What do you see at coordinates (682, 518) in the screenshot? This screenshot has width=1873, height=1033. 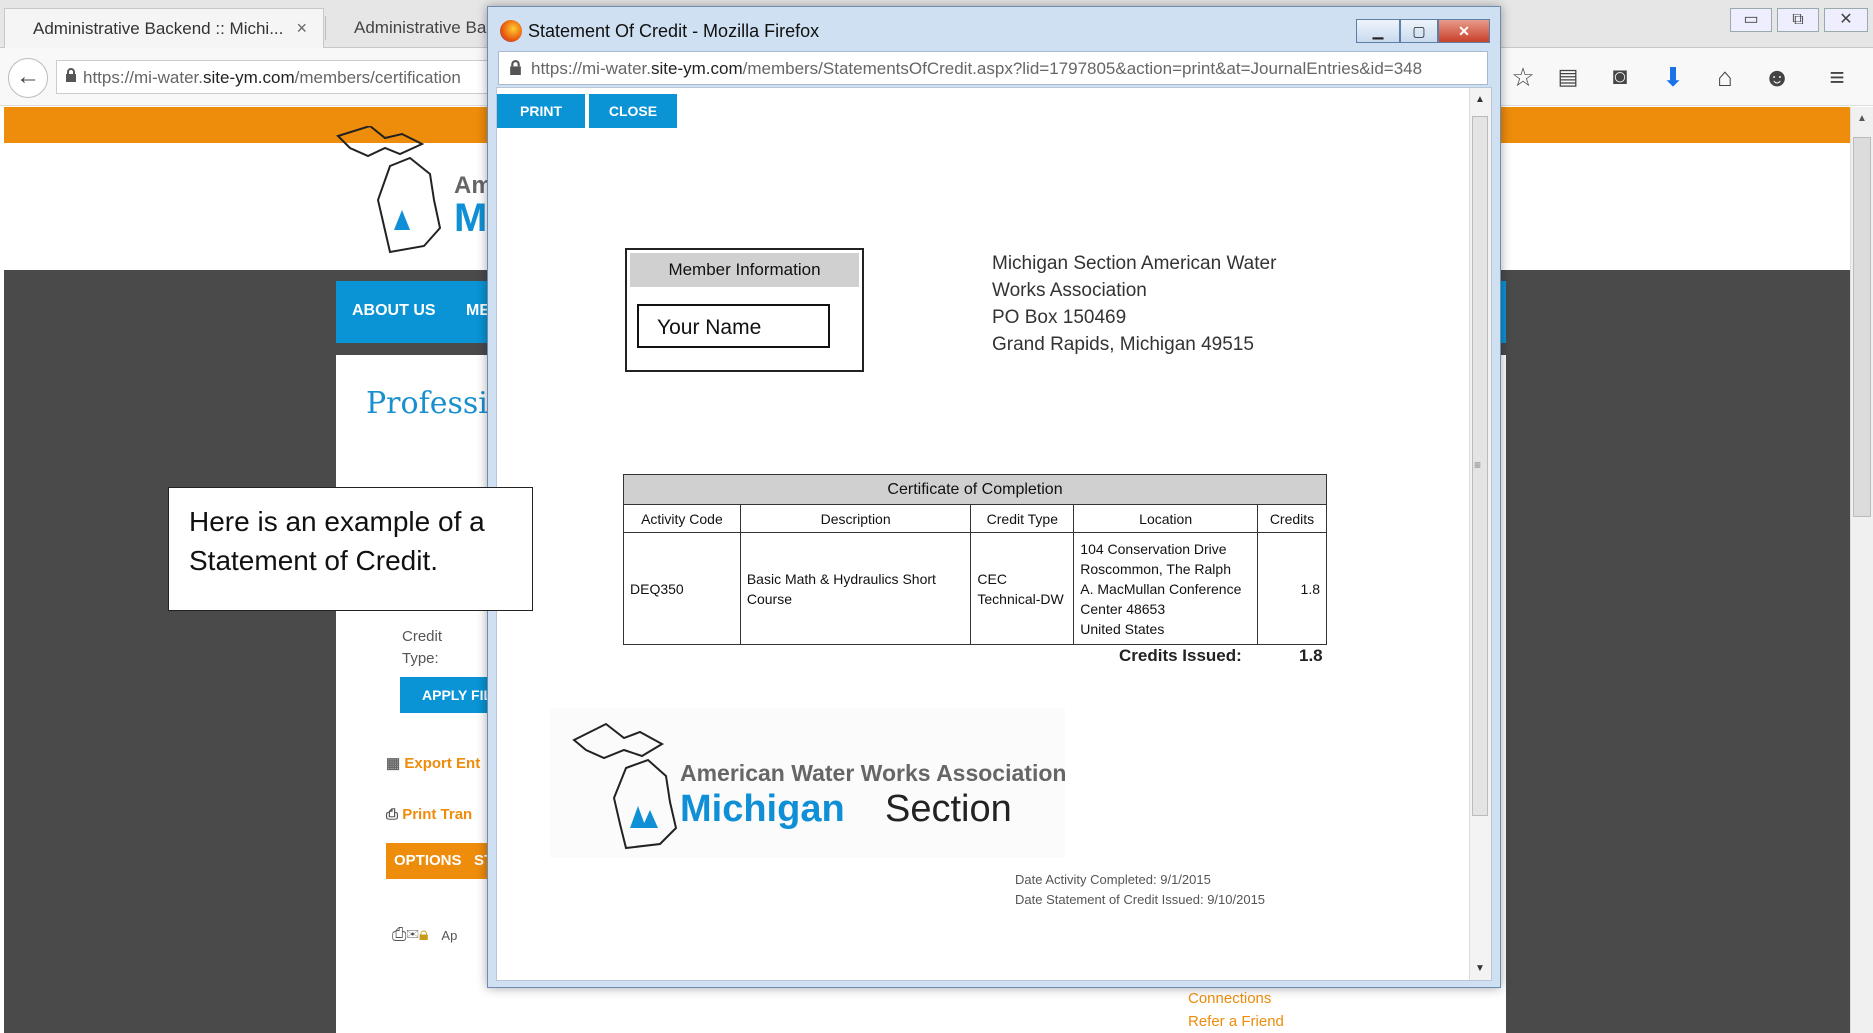 I see `column-header: Activity Code` at bounding box center [682, 518].